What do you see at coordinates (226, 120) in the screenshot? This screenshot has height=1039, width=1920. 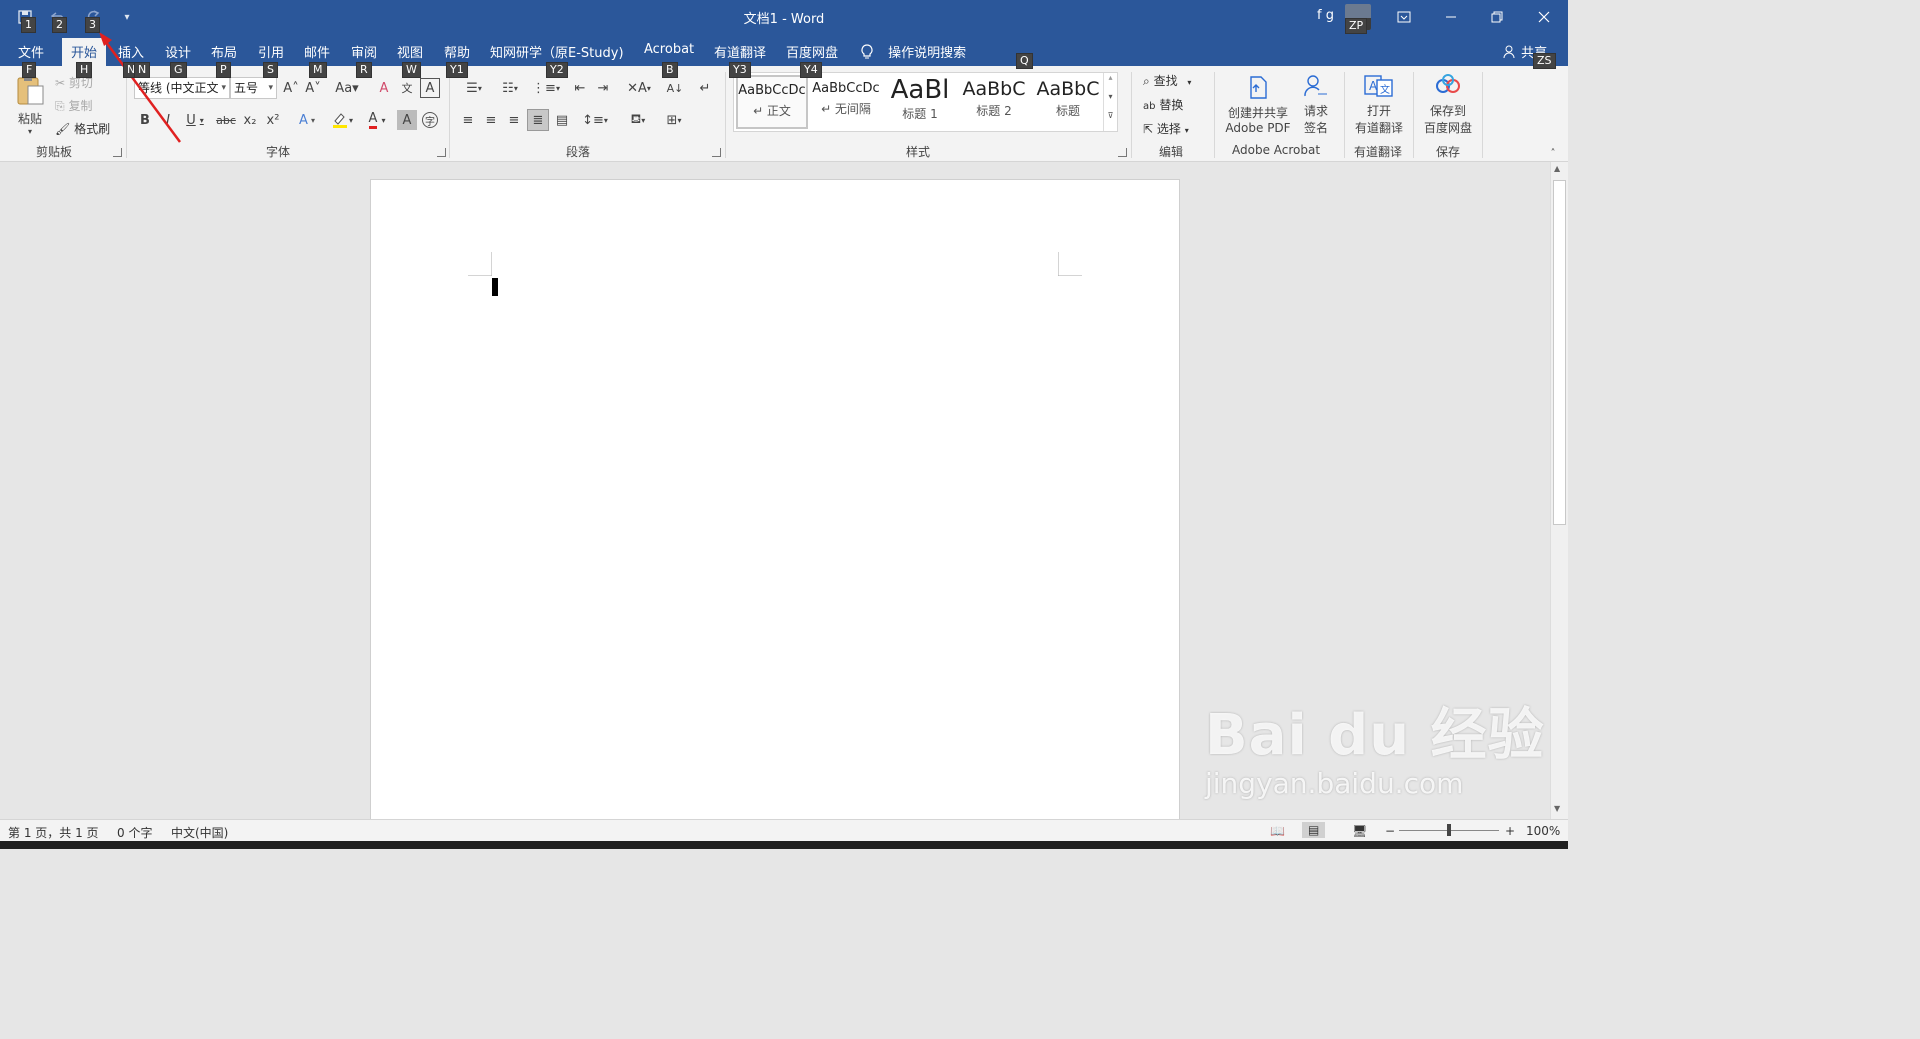 I see `strikethrough-button: abc` at bounding box center [226, 120].